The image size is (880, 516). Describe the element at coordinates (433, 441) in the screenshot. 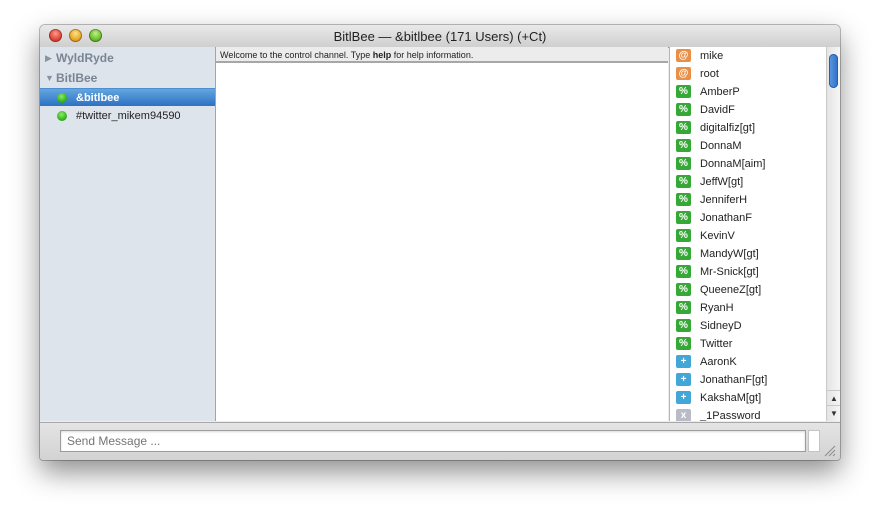

I see `send-message-input` at that location.